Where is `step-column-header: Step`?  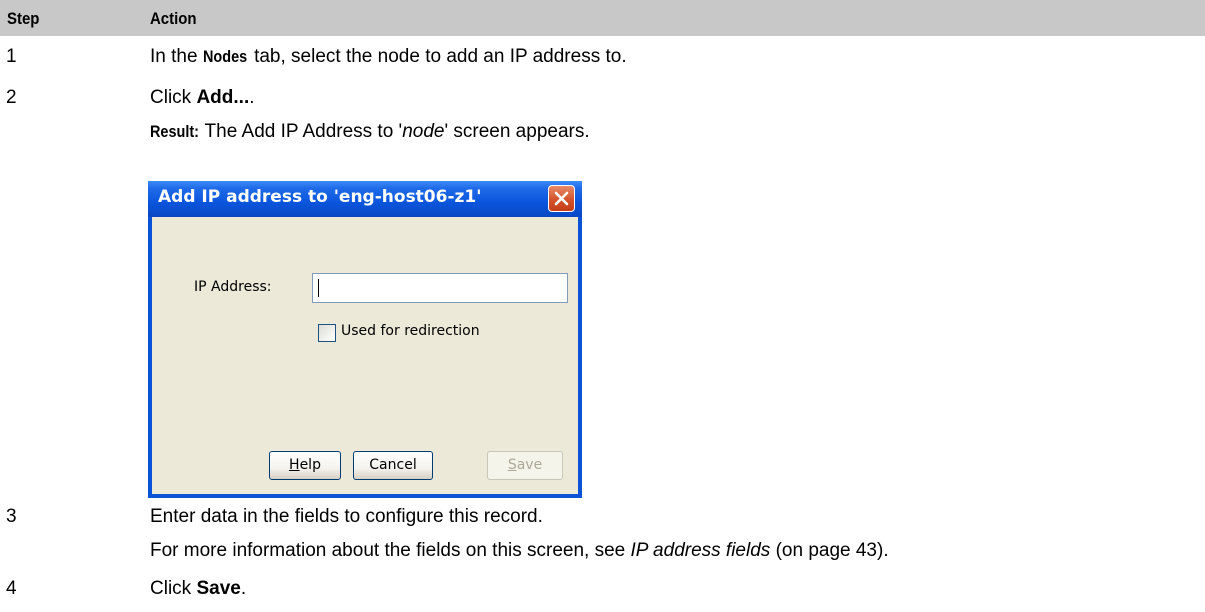
step-column-header: Step is located at coordinates (23, 18).